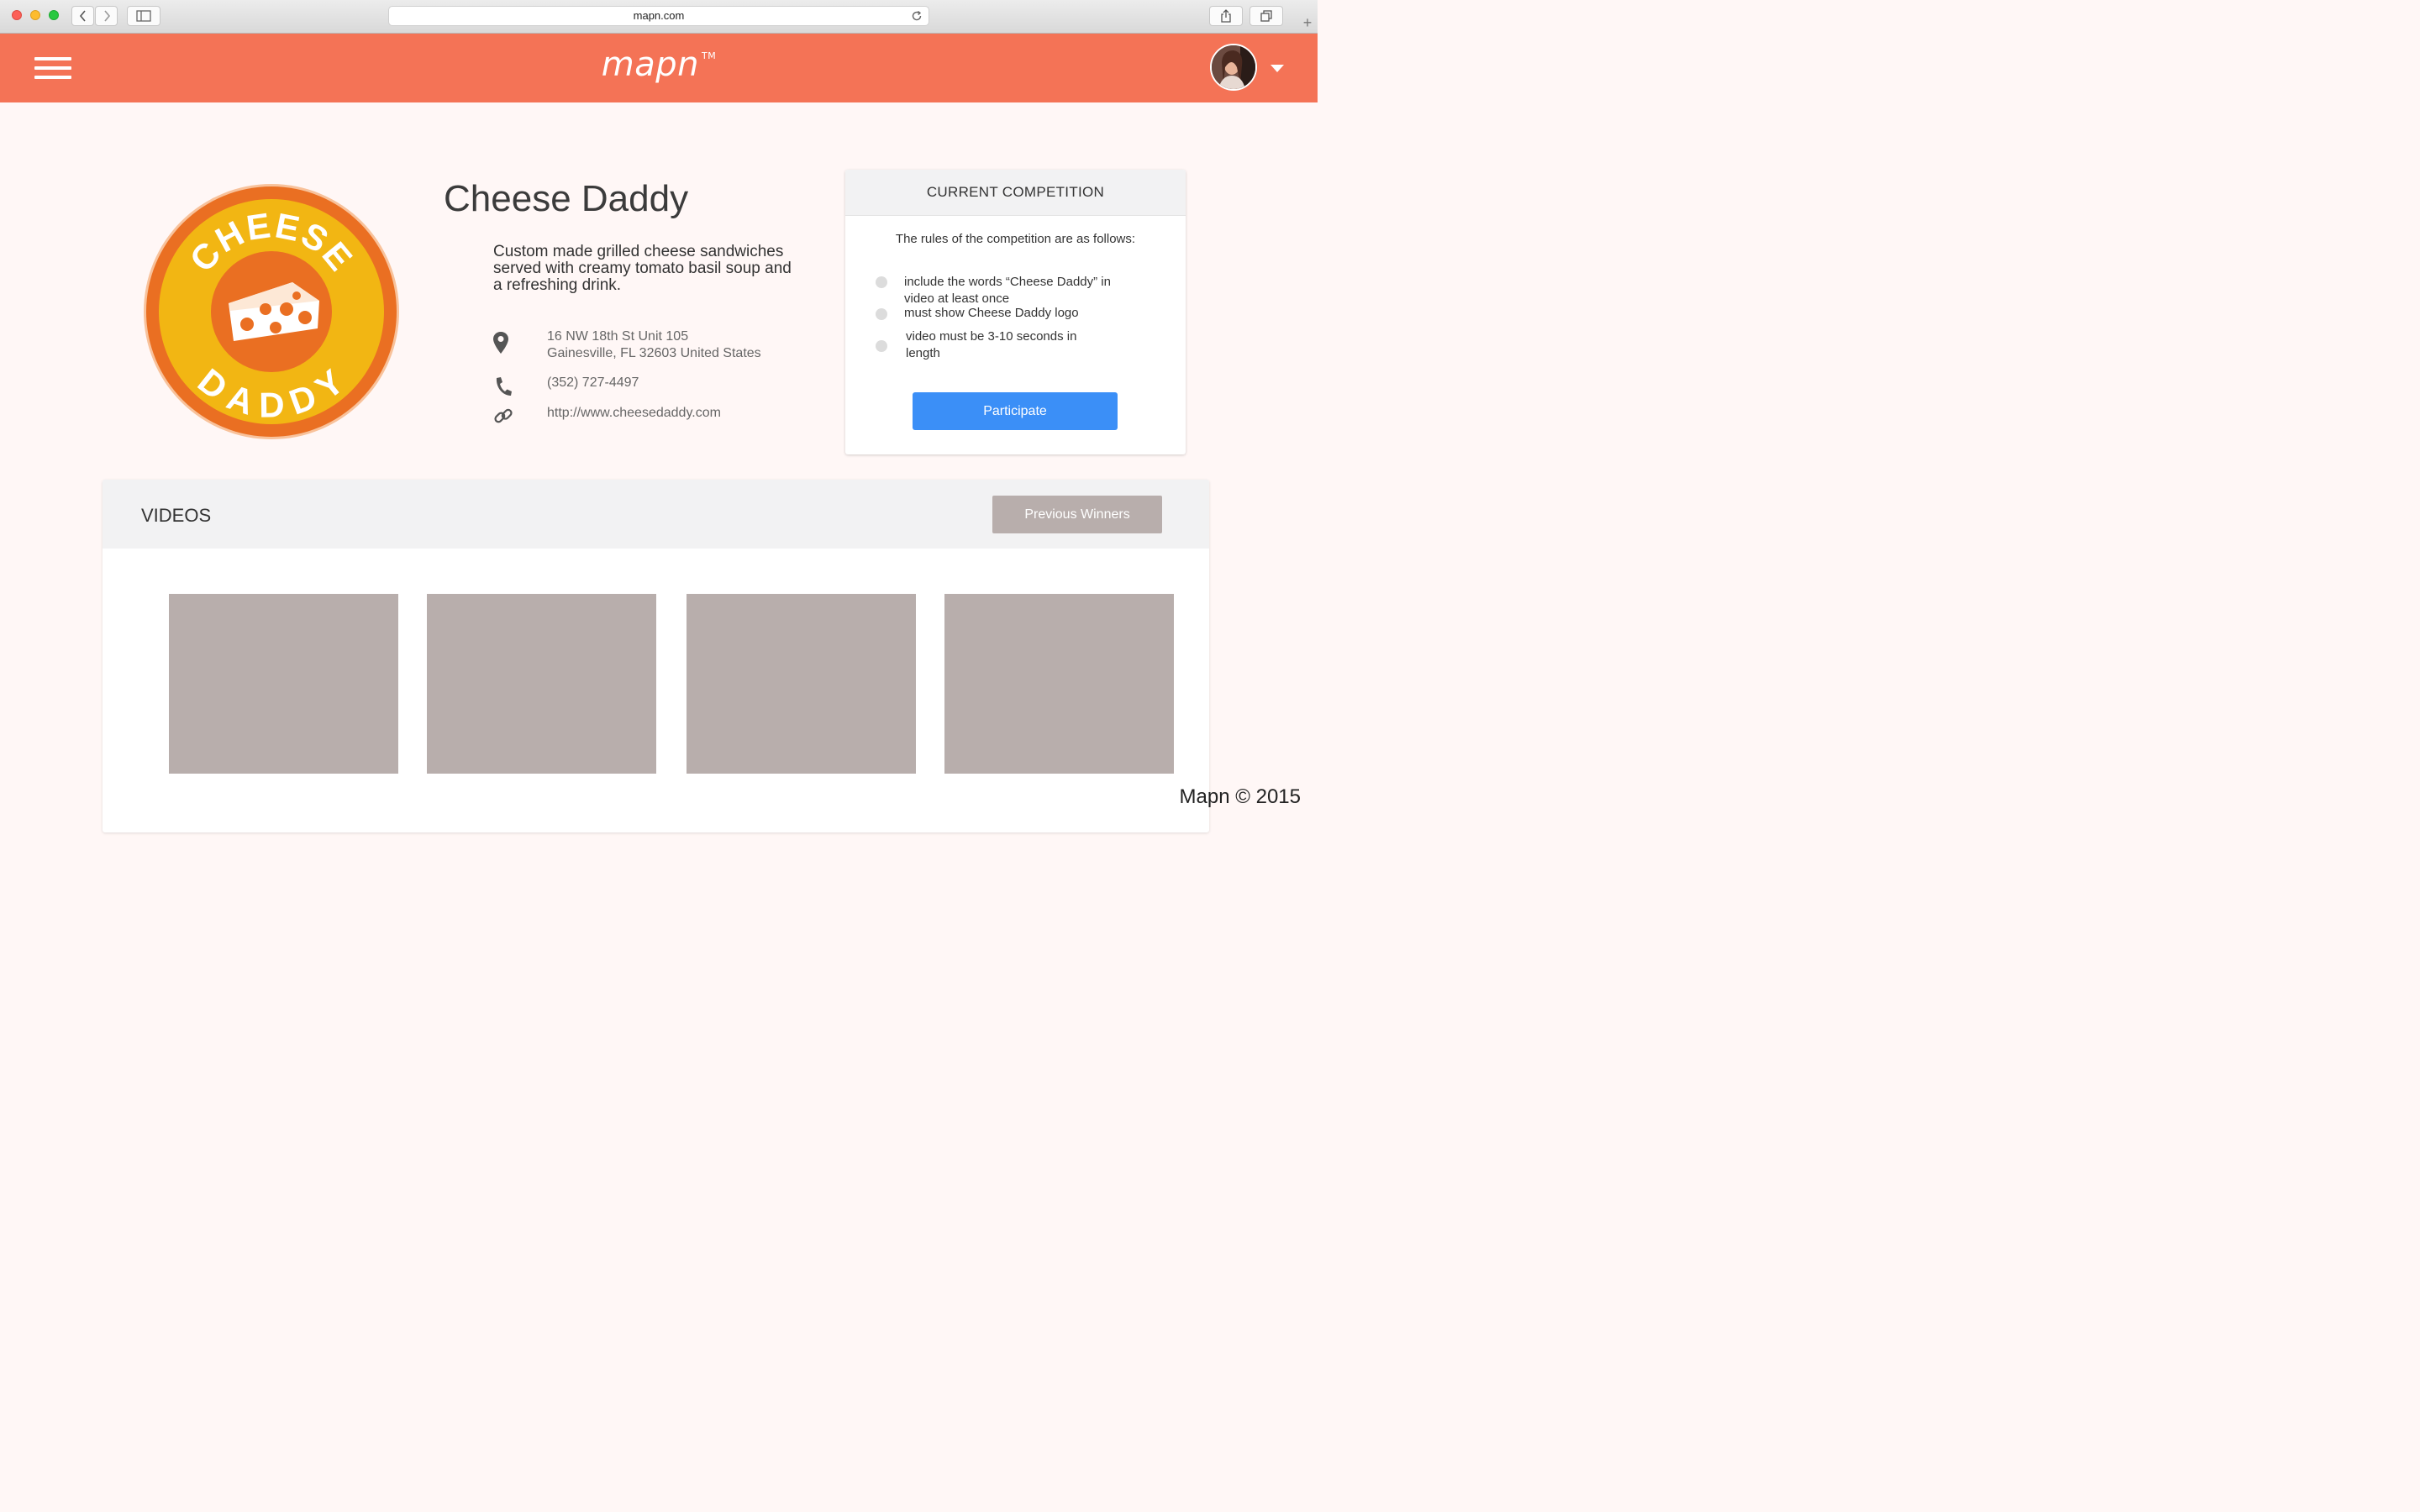 The image size is (2420, 1512). Describe the element at coordinates (917, 16) in the screenshot. I see `reload-icon` at that location.